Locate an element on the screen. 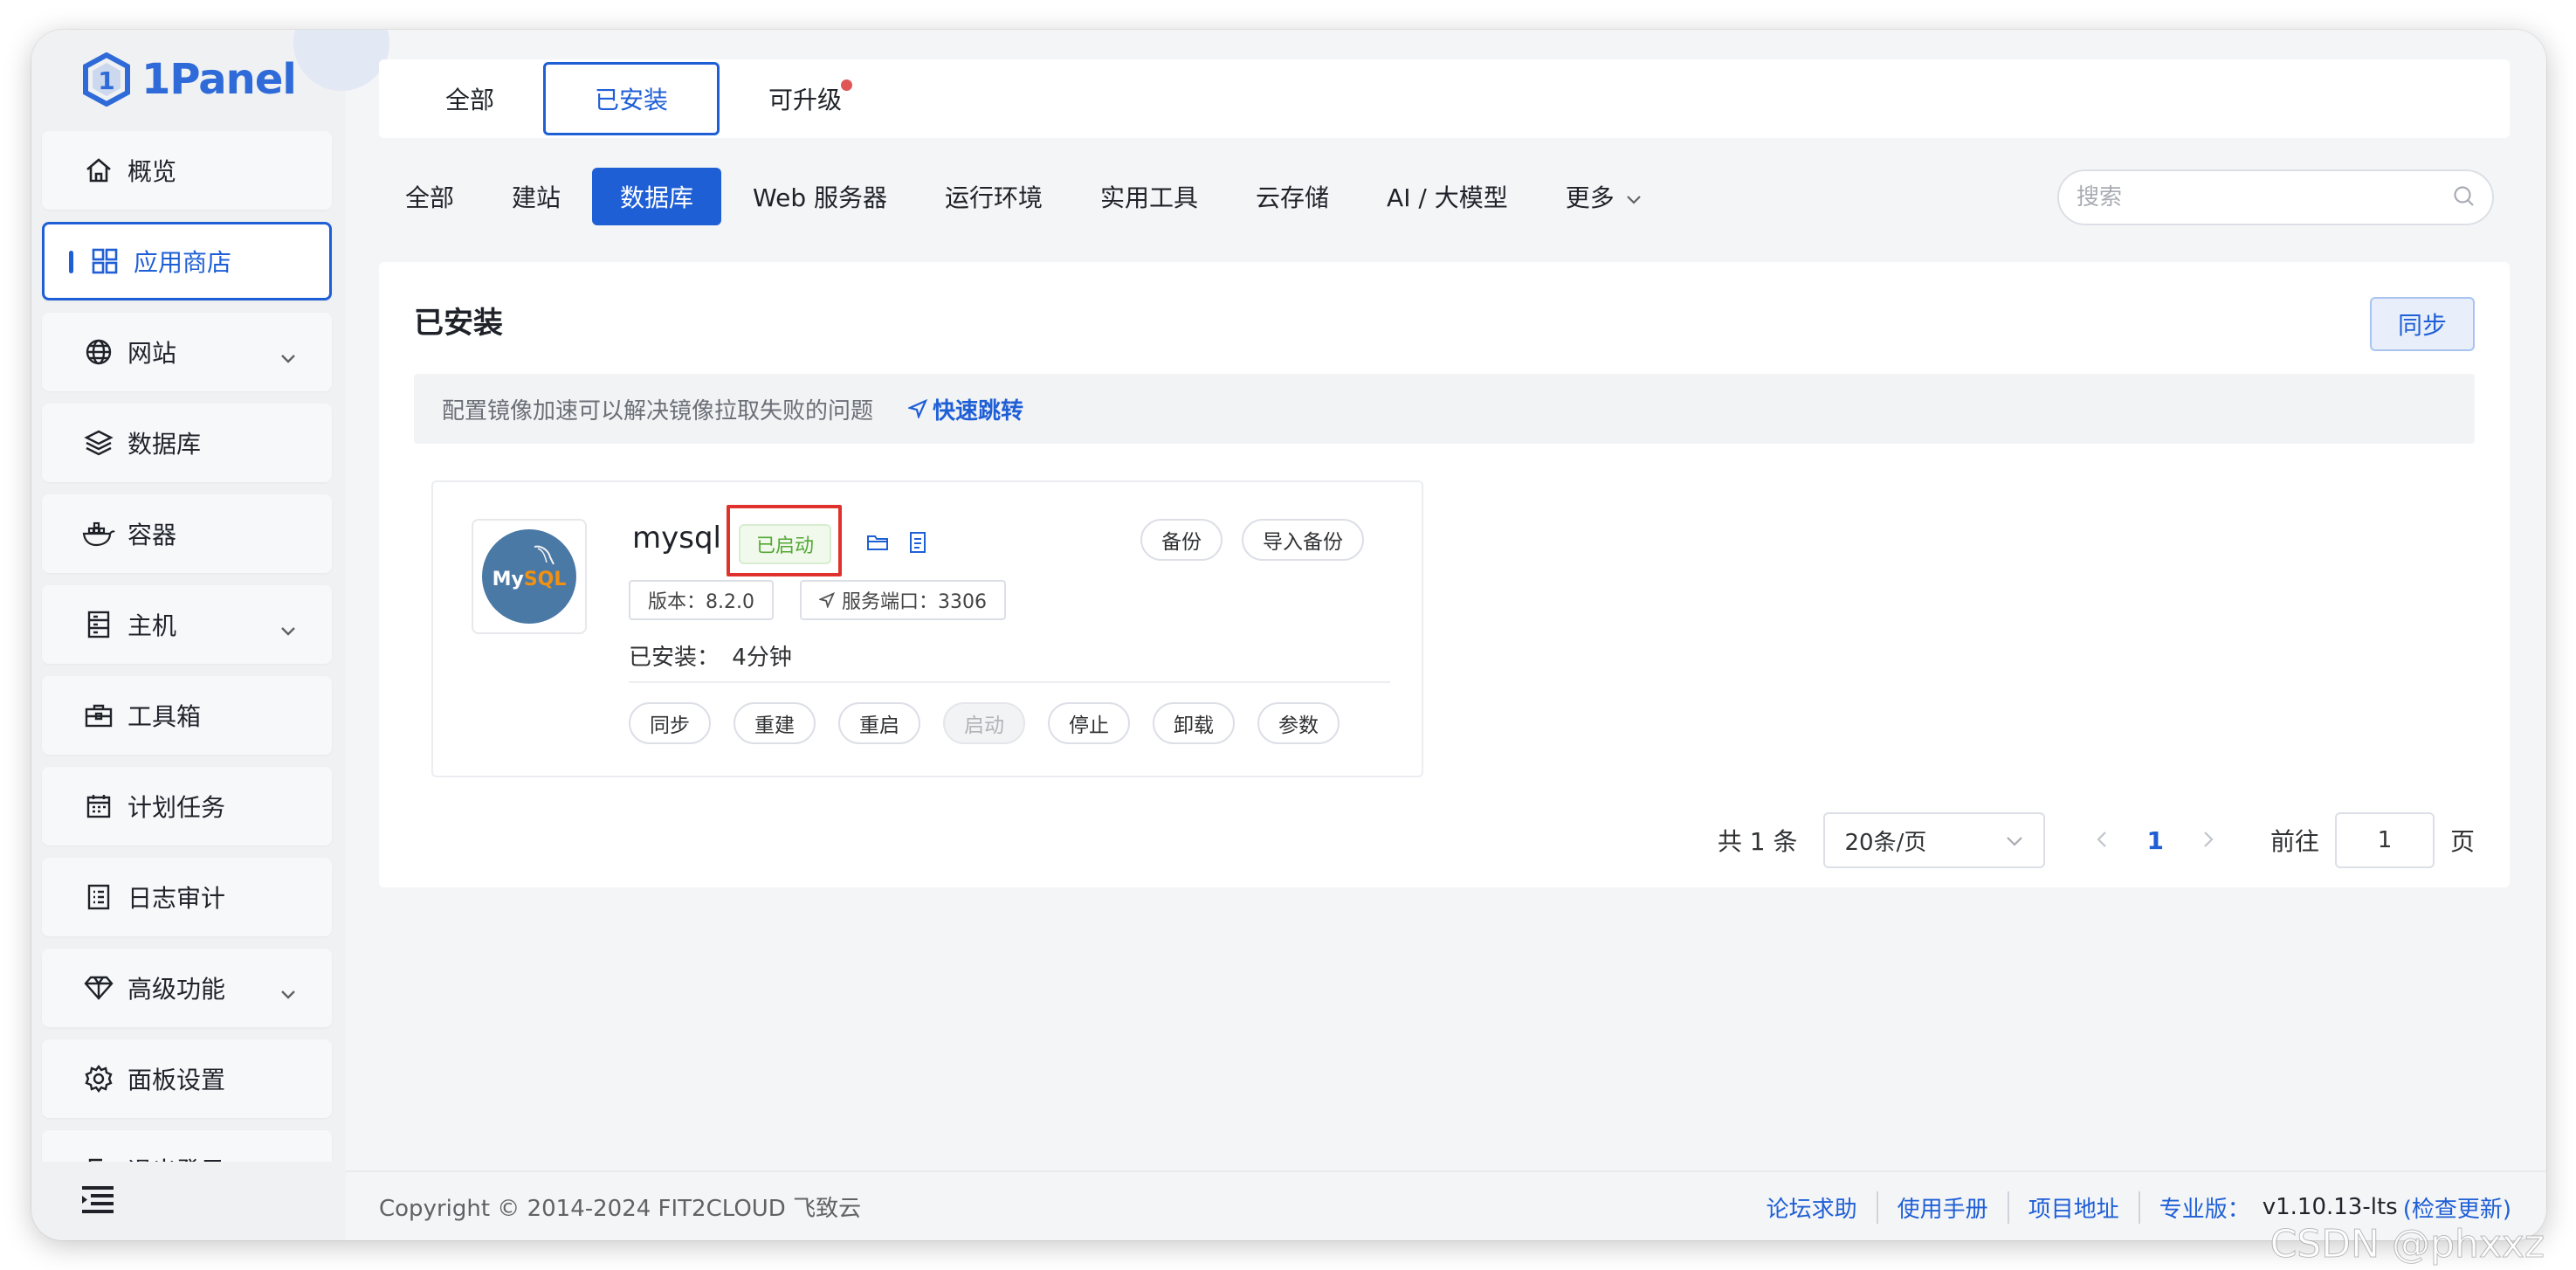 The height and width of the screenshot is (1270, 2576). category-ai: AI / 大模型 is located at coordinates (1447, 196).